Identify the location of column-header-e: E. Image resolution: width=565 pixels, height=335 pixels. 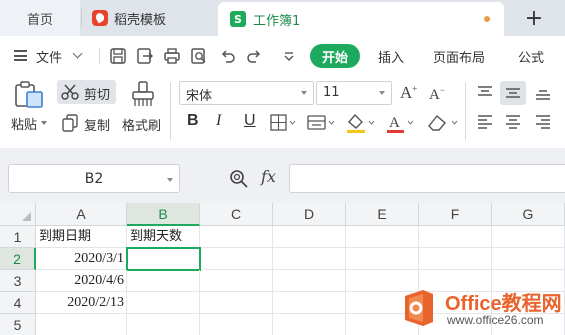
(382, 214).